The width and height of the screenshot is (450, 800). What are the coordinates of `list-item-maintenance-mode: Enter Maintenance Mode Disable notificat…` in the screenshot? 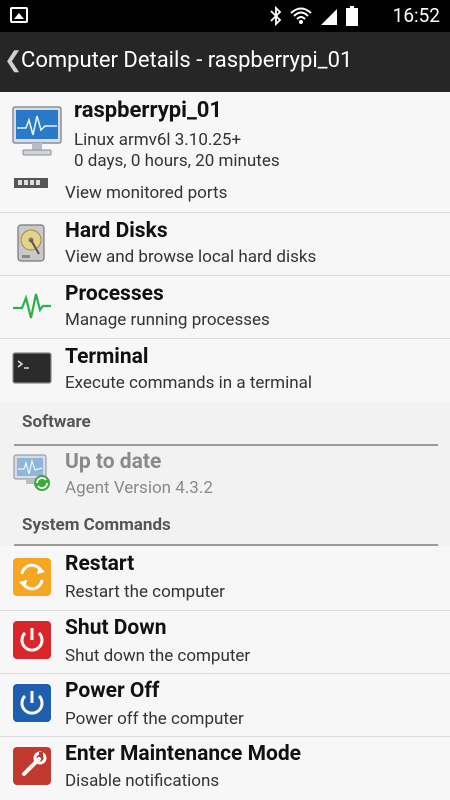 It's located at (225, 768).